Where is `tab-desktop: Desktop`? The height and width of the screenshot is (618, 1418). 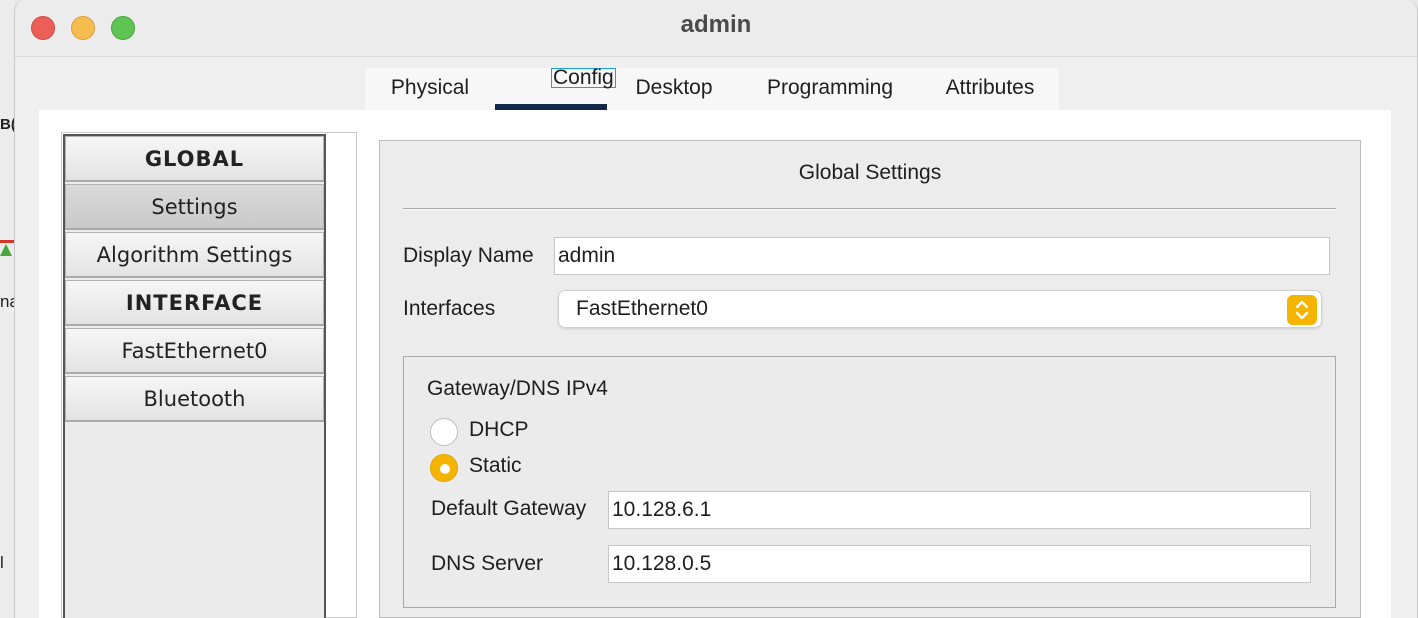 tab-desktop: Desktop is located at coordinates (674, 89).